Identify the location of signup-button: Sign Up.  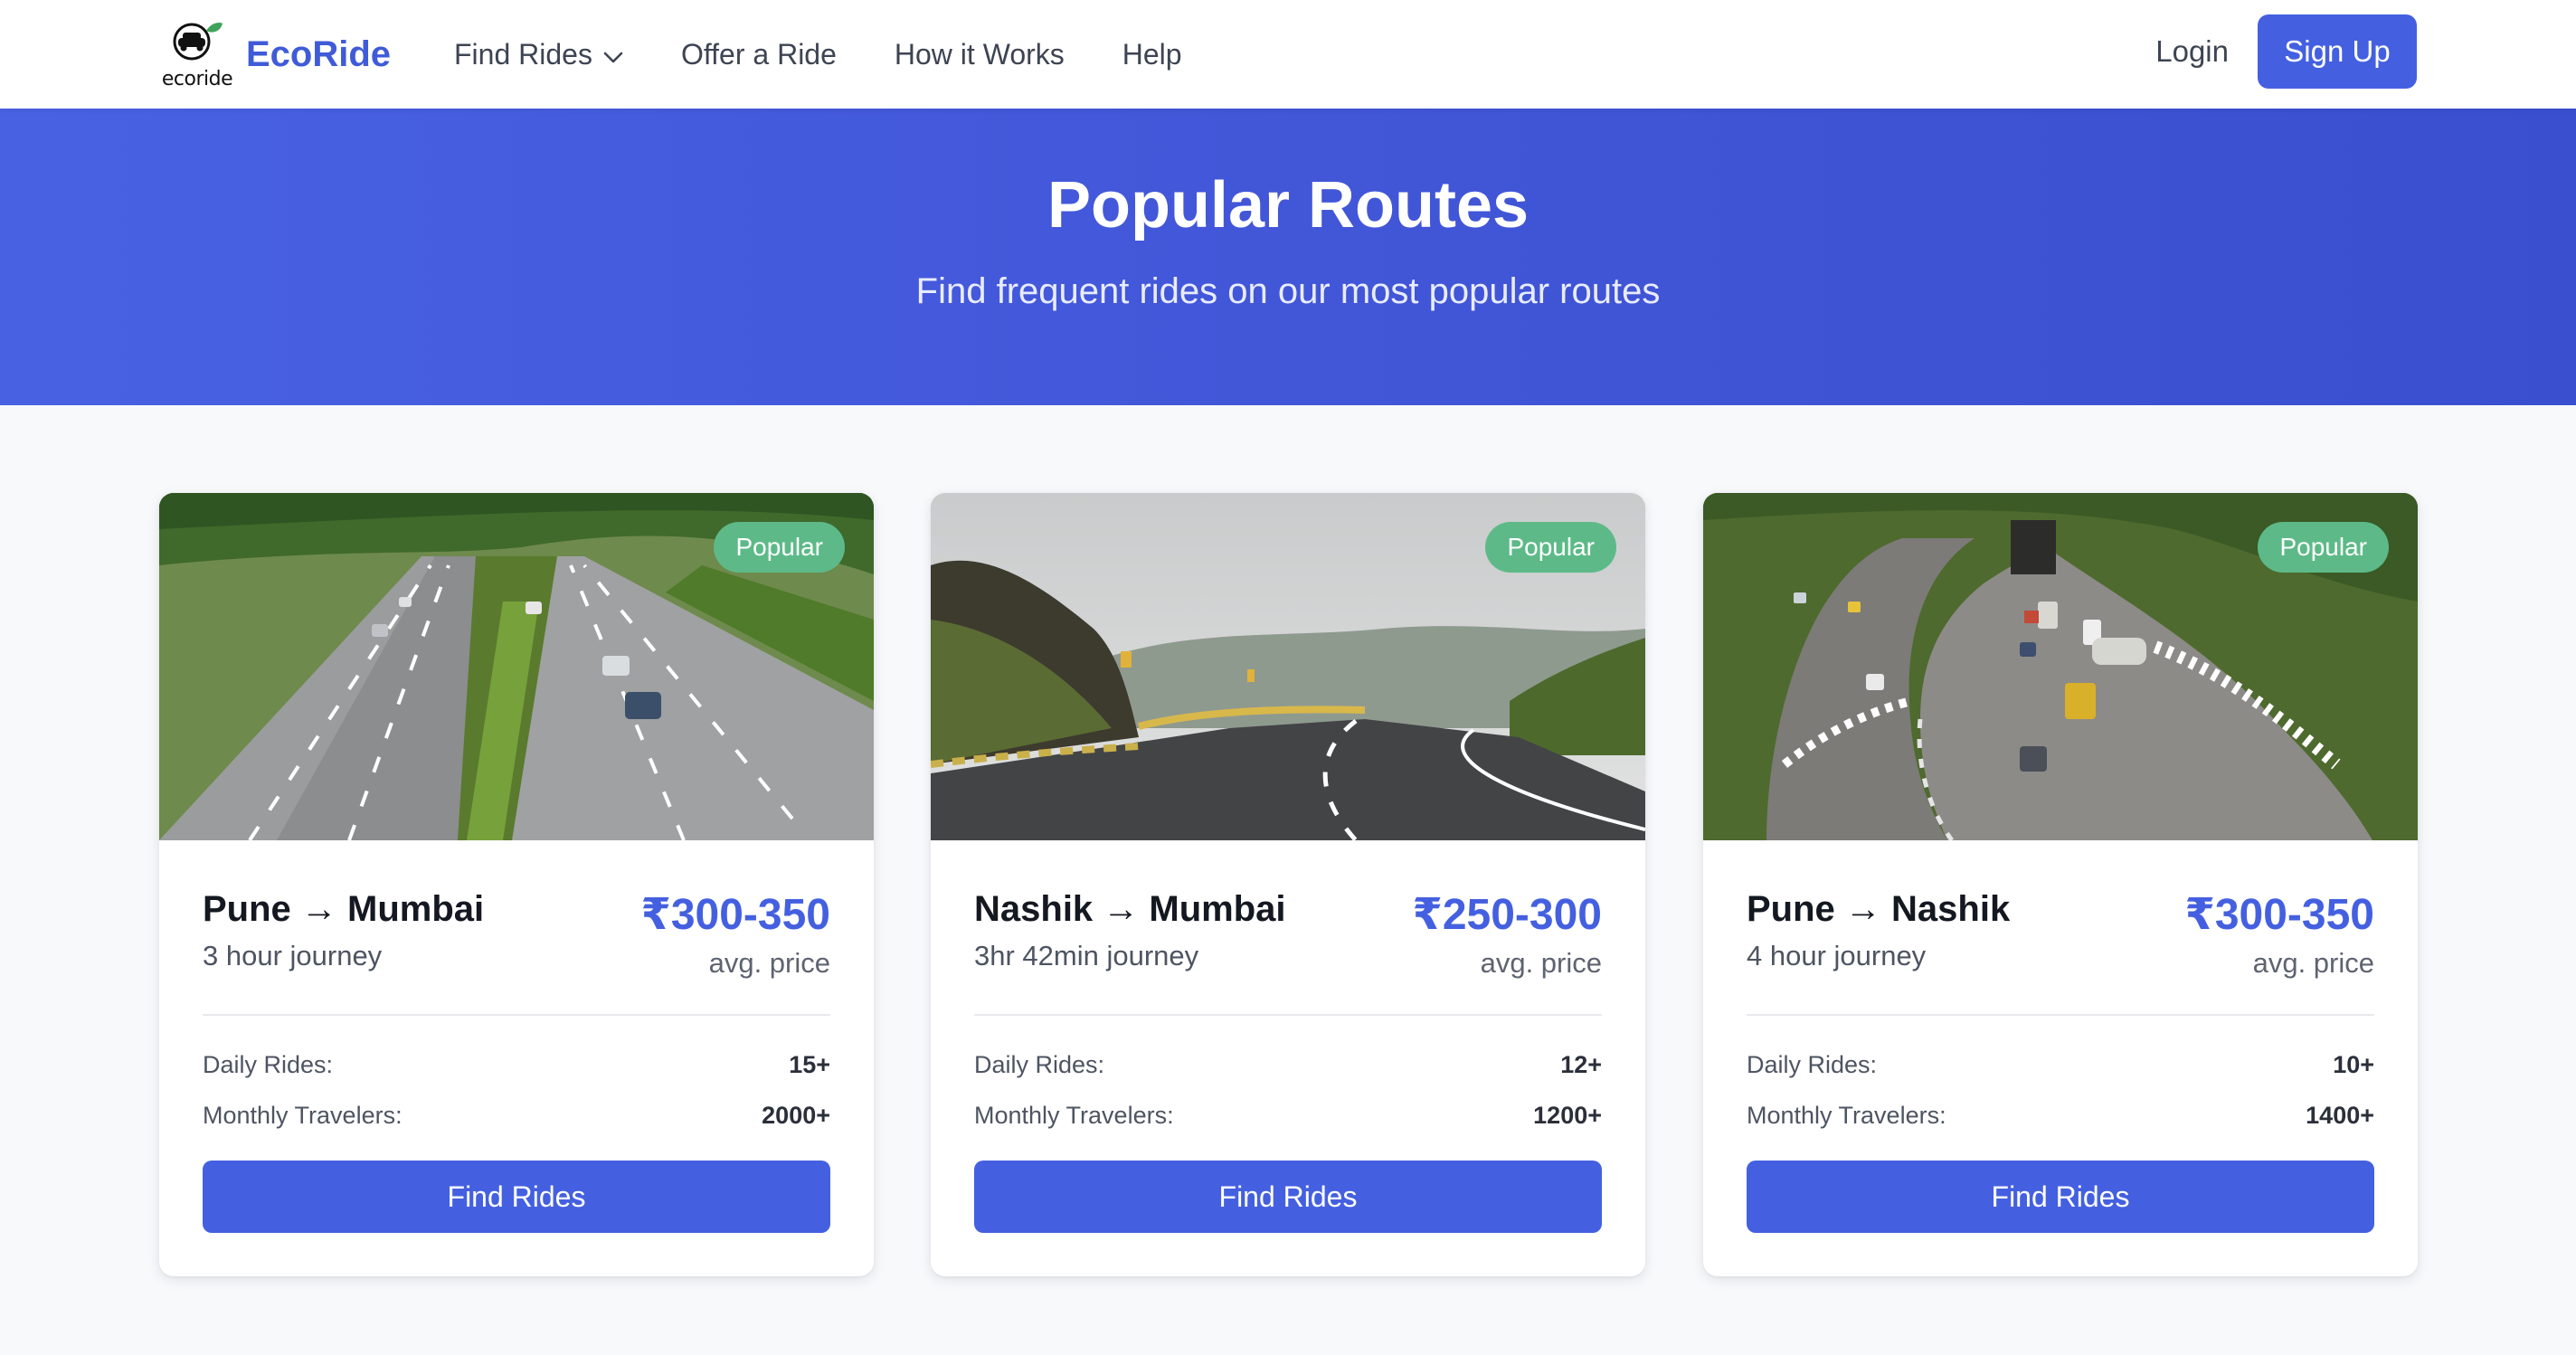
(2338, 51).